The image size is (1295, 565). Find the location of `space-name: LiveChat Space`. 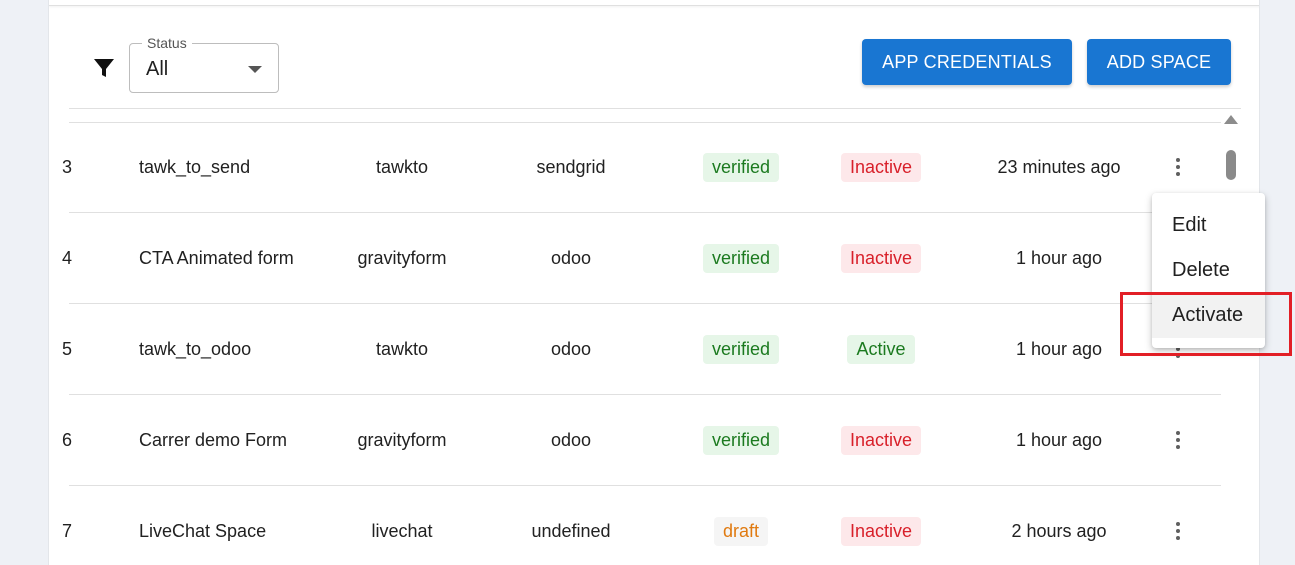

space-name: LiveChat Space is located at coordinates (203, 530).